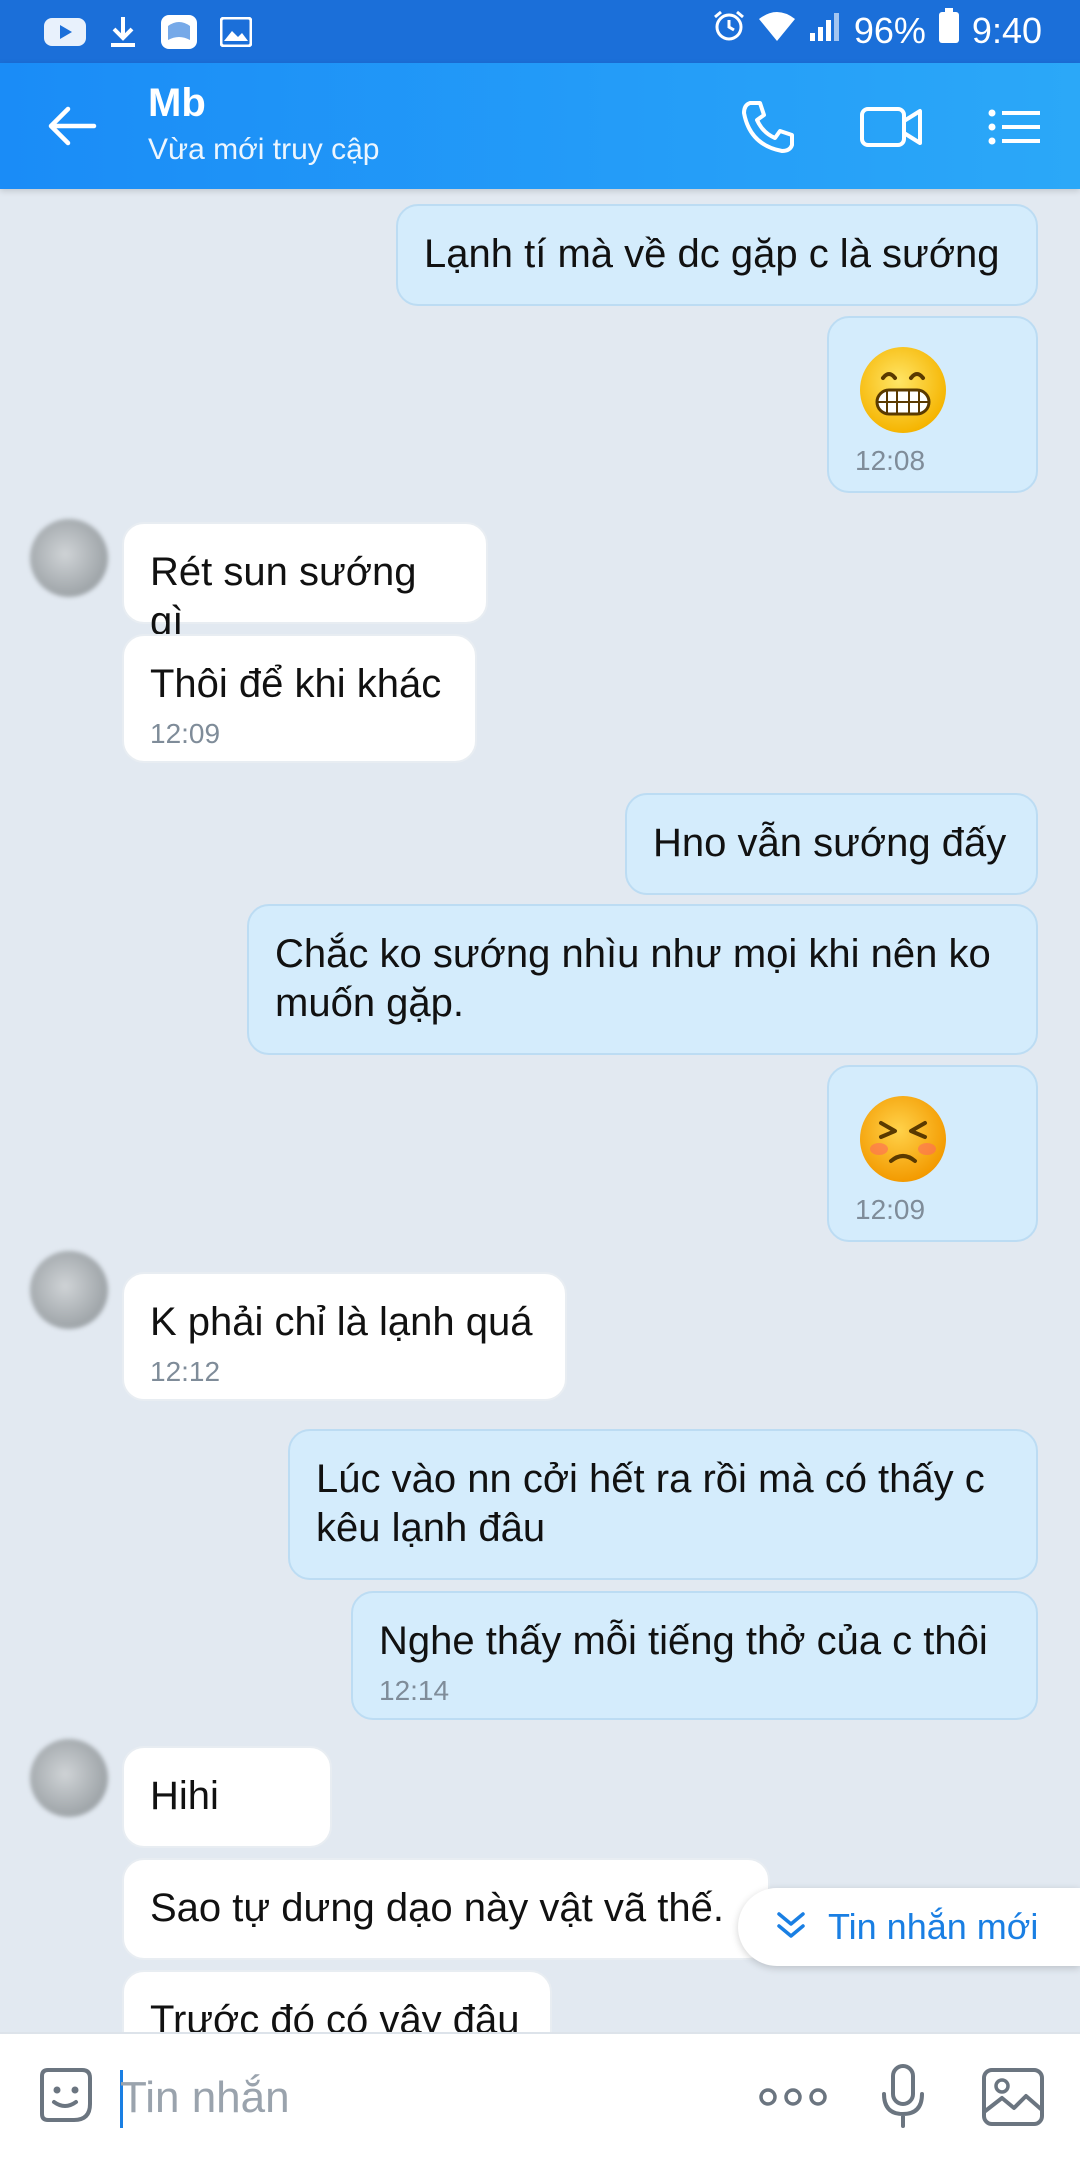  I want to click on video-call-button, so click(890, 127).